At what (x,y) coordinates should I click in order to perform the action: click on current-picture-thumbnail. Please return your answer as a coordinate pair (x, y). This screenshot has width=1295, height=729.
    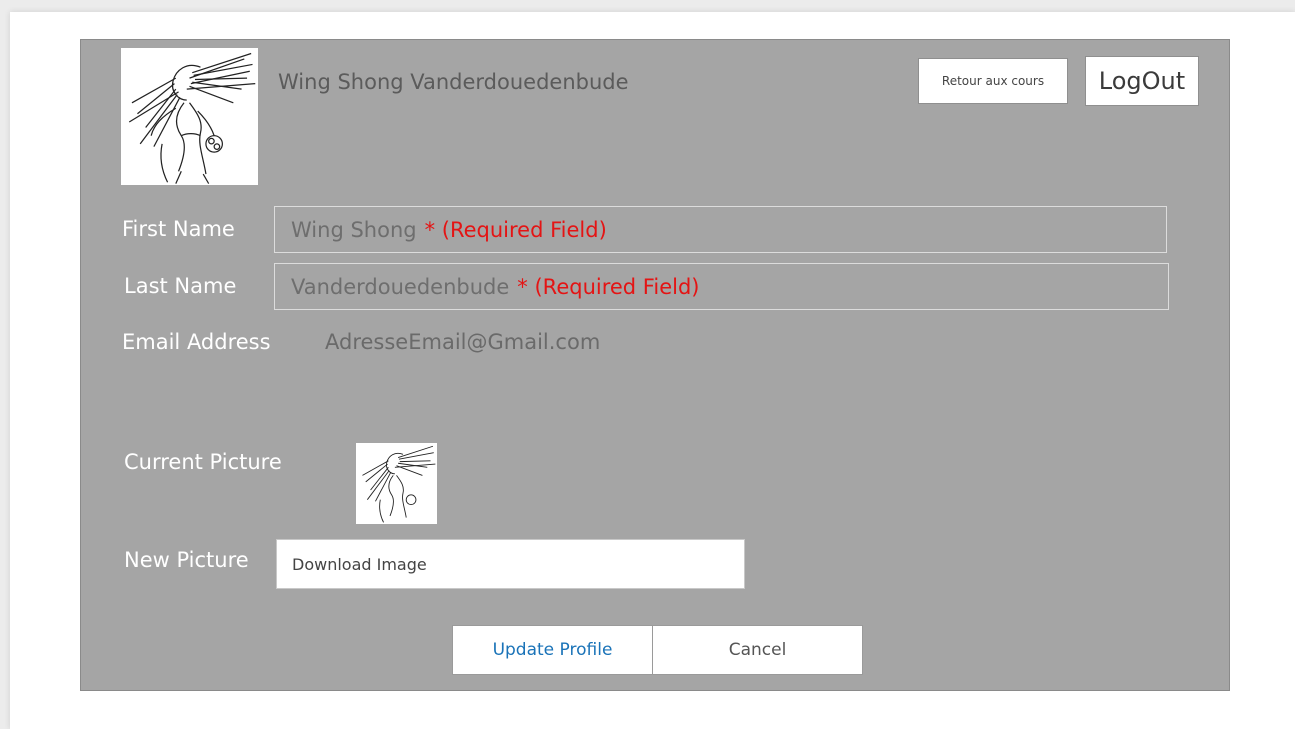
    Looking at the image, I should click on (396, 483).